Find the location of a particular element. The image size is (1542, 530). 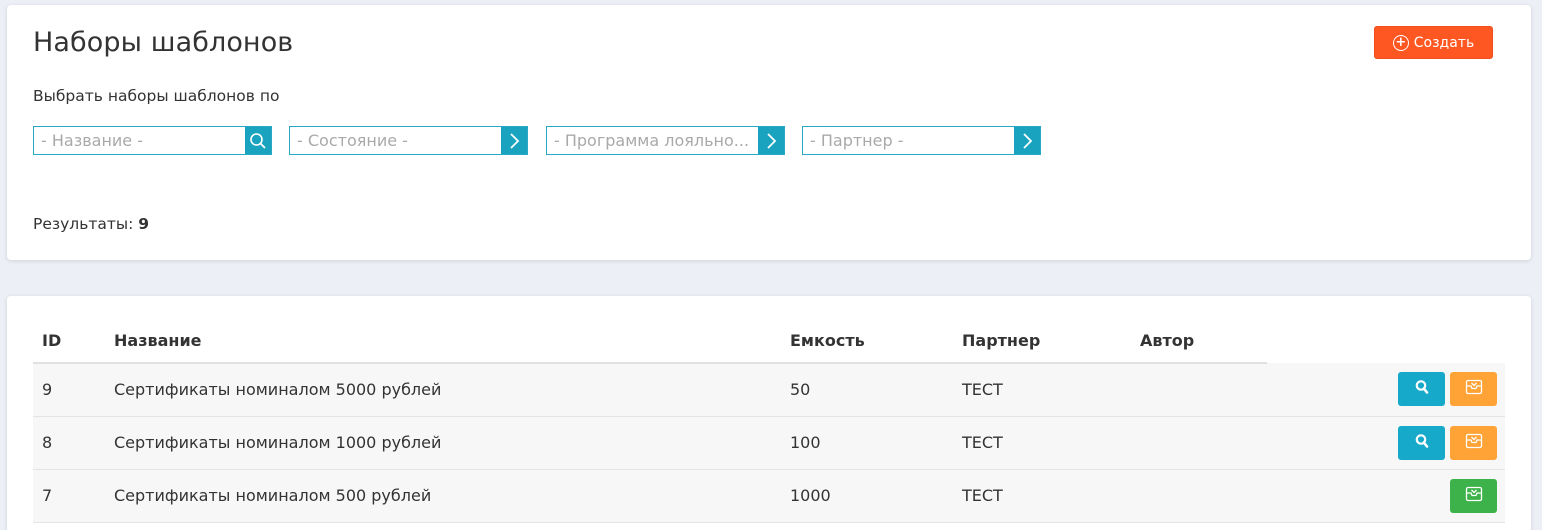

cell-name: Сертификаты номиналом 1000 рублей is located at coordinates (452, 443).